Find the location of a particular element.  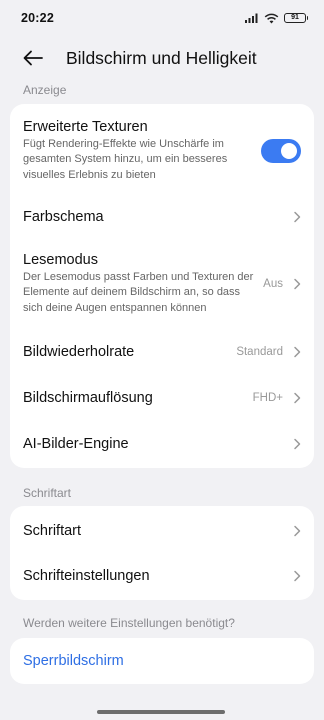

status-time: 20:22 is located at coordinates (37, 18).